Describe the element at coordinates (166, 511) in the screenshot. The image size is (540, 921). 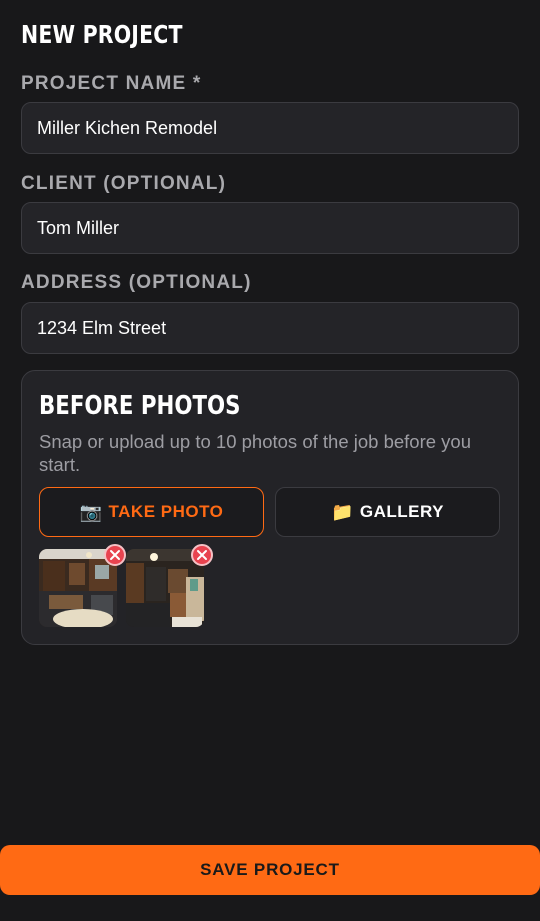
I see `take-photo-label: TAKE PHOTO` at that location.